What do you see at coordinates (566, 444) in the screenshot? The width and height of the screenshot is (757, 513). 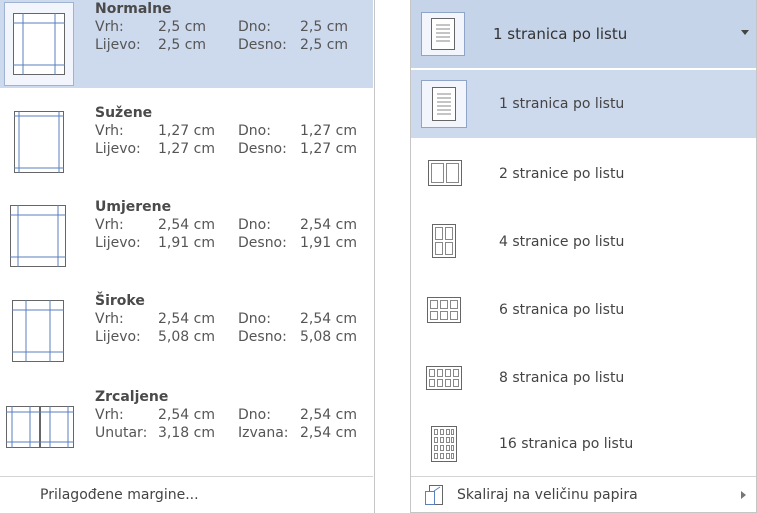 I see `option-label: 16 stranica po listu` at bounding box center [566, 444].